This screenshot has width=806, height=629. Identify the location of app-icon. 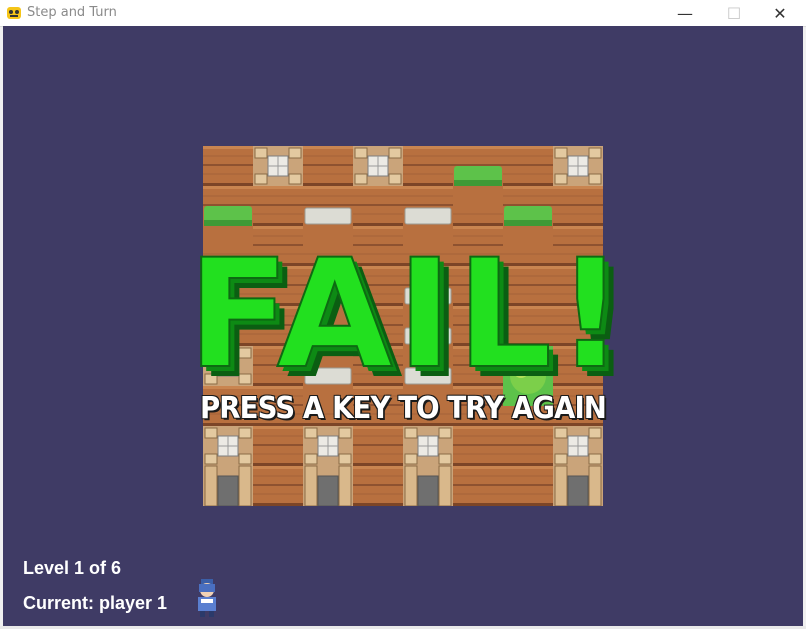
(14, 13).